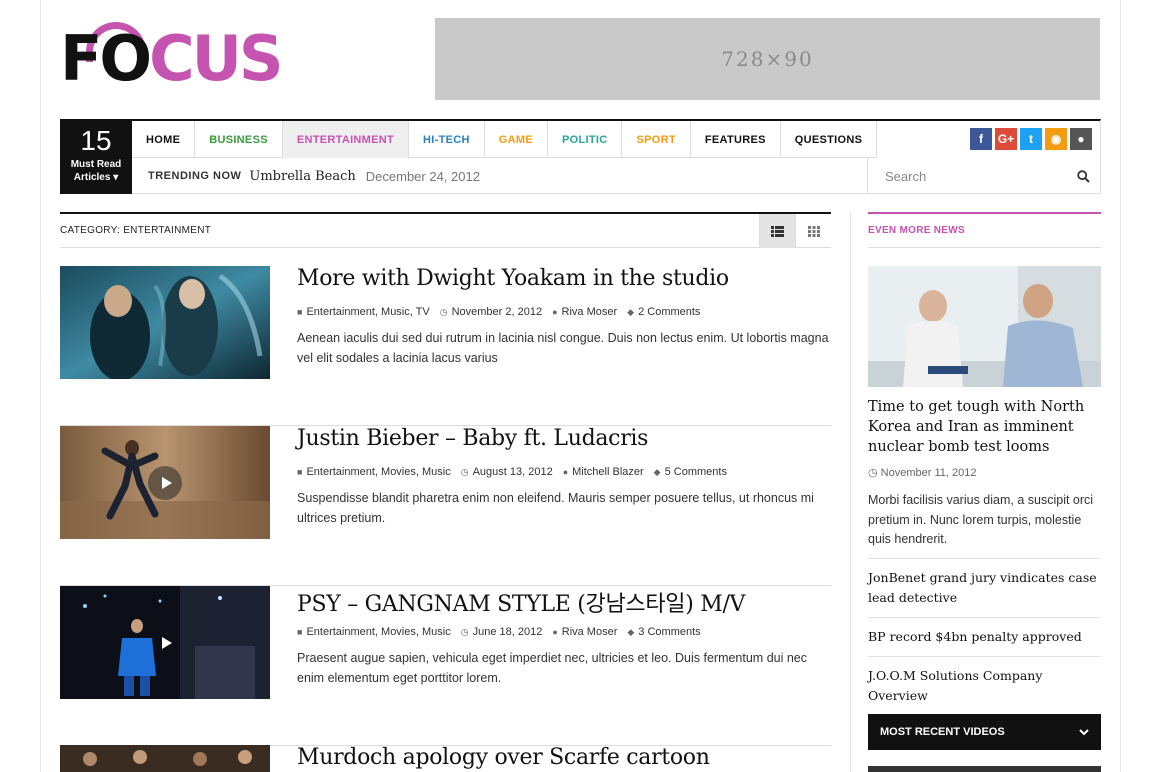 The image size is (1160, 772). Describe the element at coordinates (513, 278) in the screenshot. I see `post-title-link: More with Dwight Yoakam in the studio` at that location.